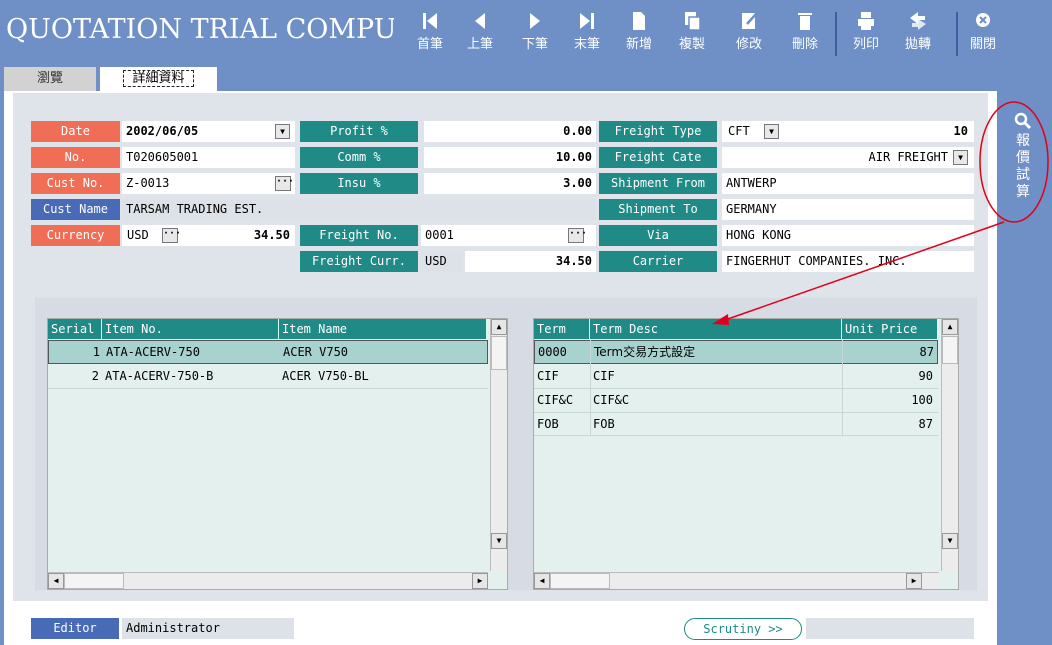 Image resolution: width=1052 pixels, height=645 pixels. I want to click on status-field, so click(890, 628).